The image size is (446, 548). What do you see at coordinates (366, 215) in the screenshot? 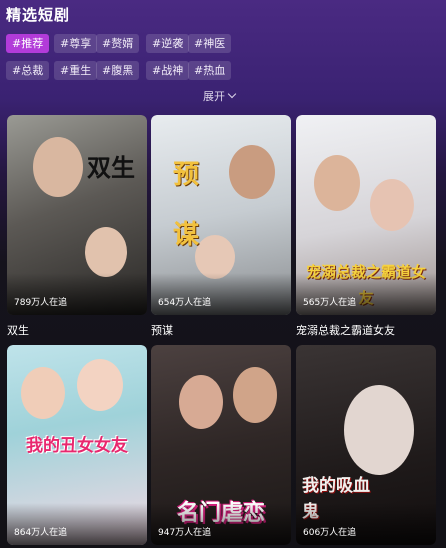
I see `drama-poster: 宠溺总裁之霸道女友 565万人在追` at bounding box center [366, 215].